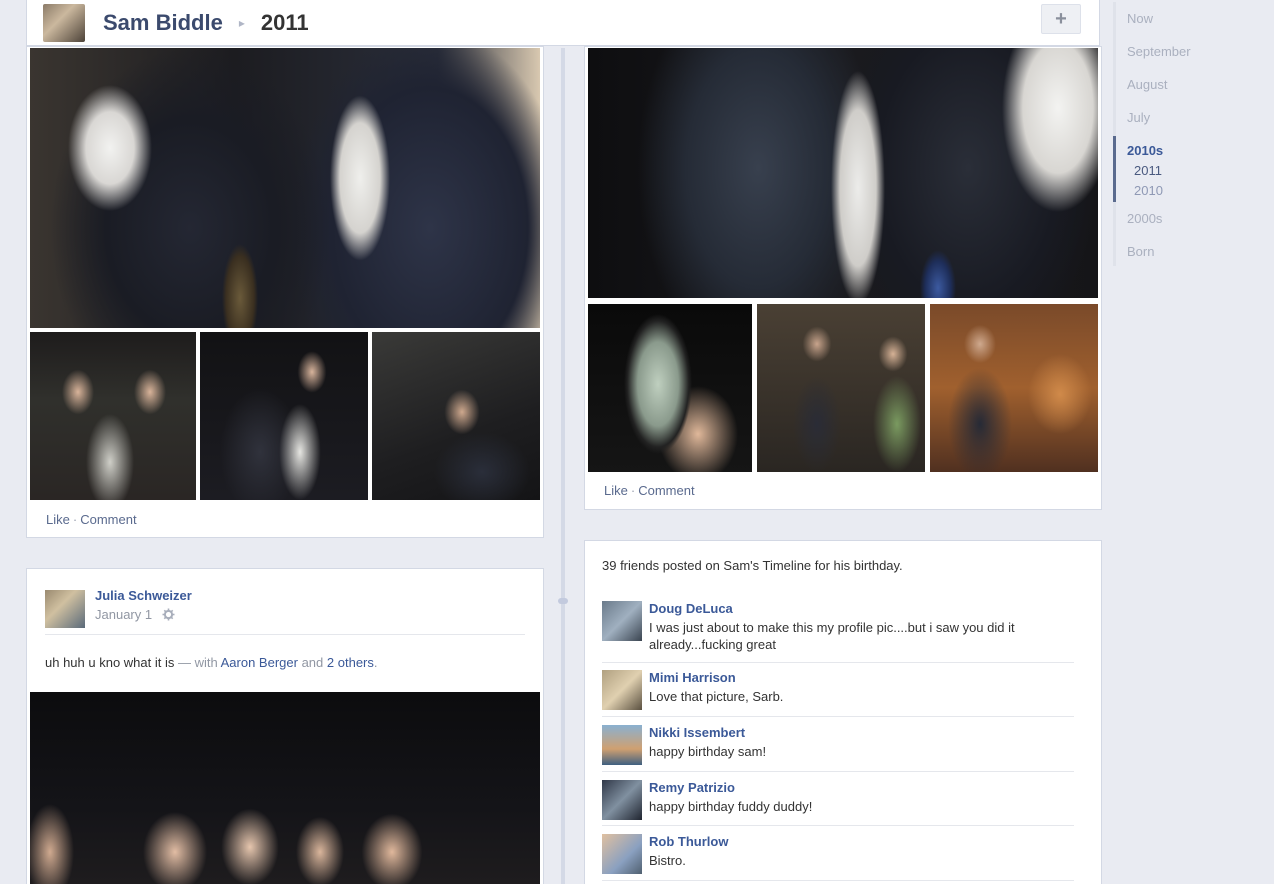  What do you see at coordinates (688, 841) in the screenshot?
I see `friend-name: Rob Thurlow` at bounding box center [688, 841].